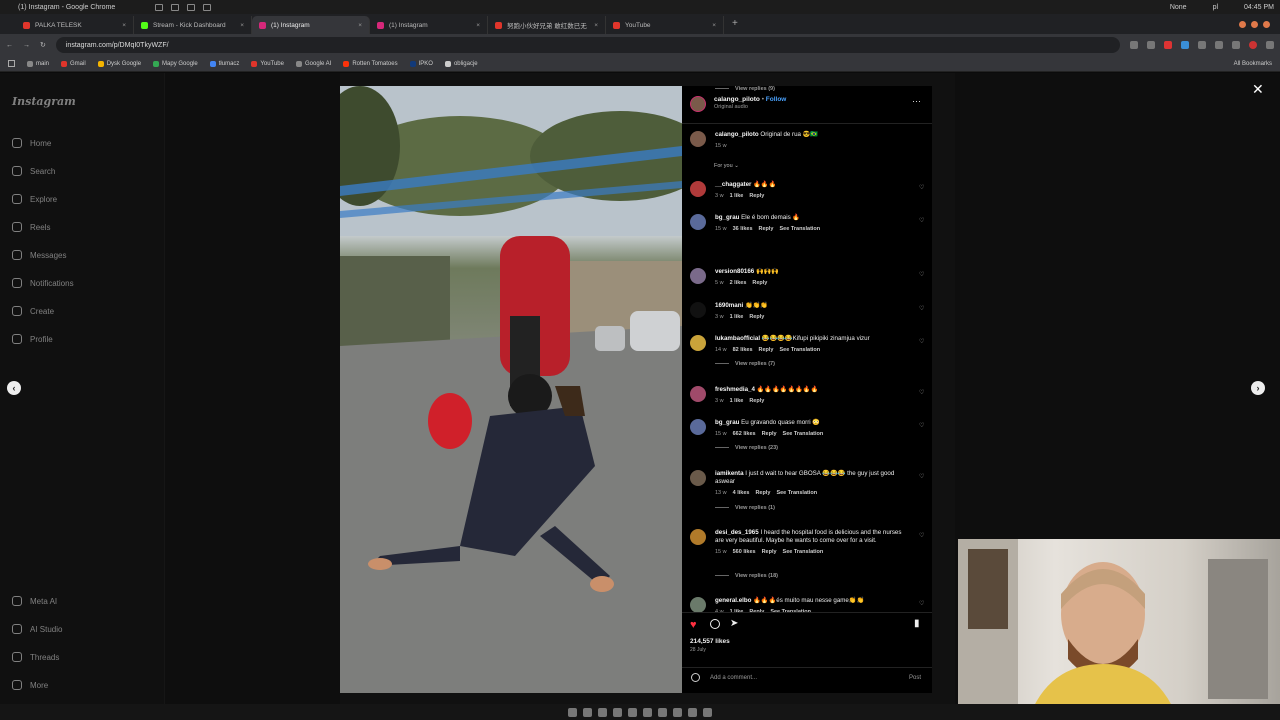  I want to click on nav-item-meta-ai: Meta AI, so click(34, 601).